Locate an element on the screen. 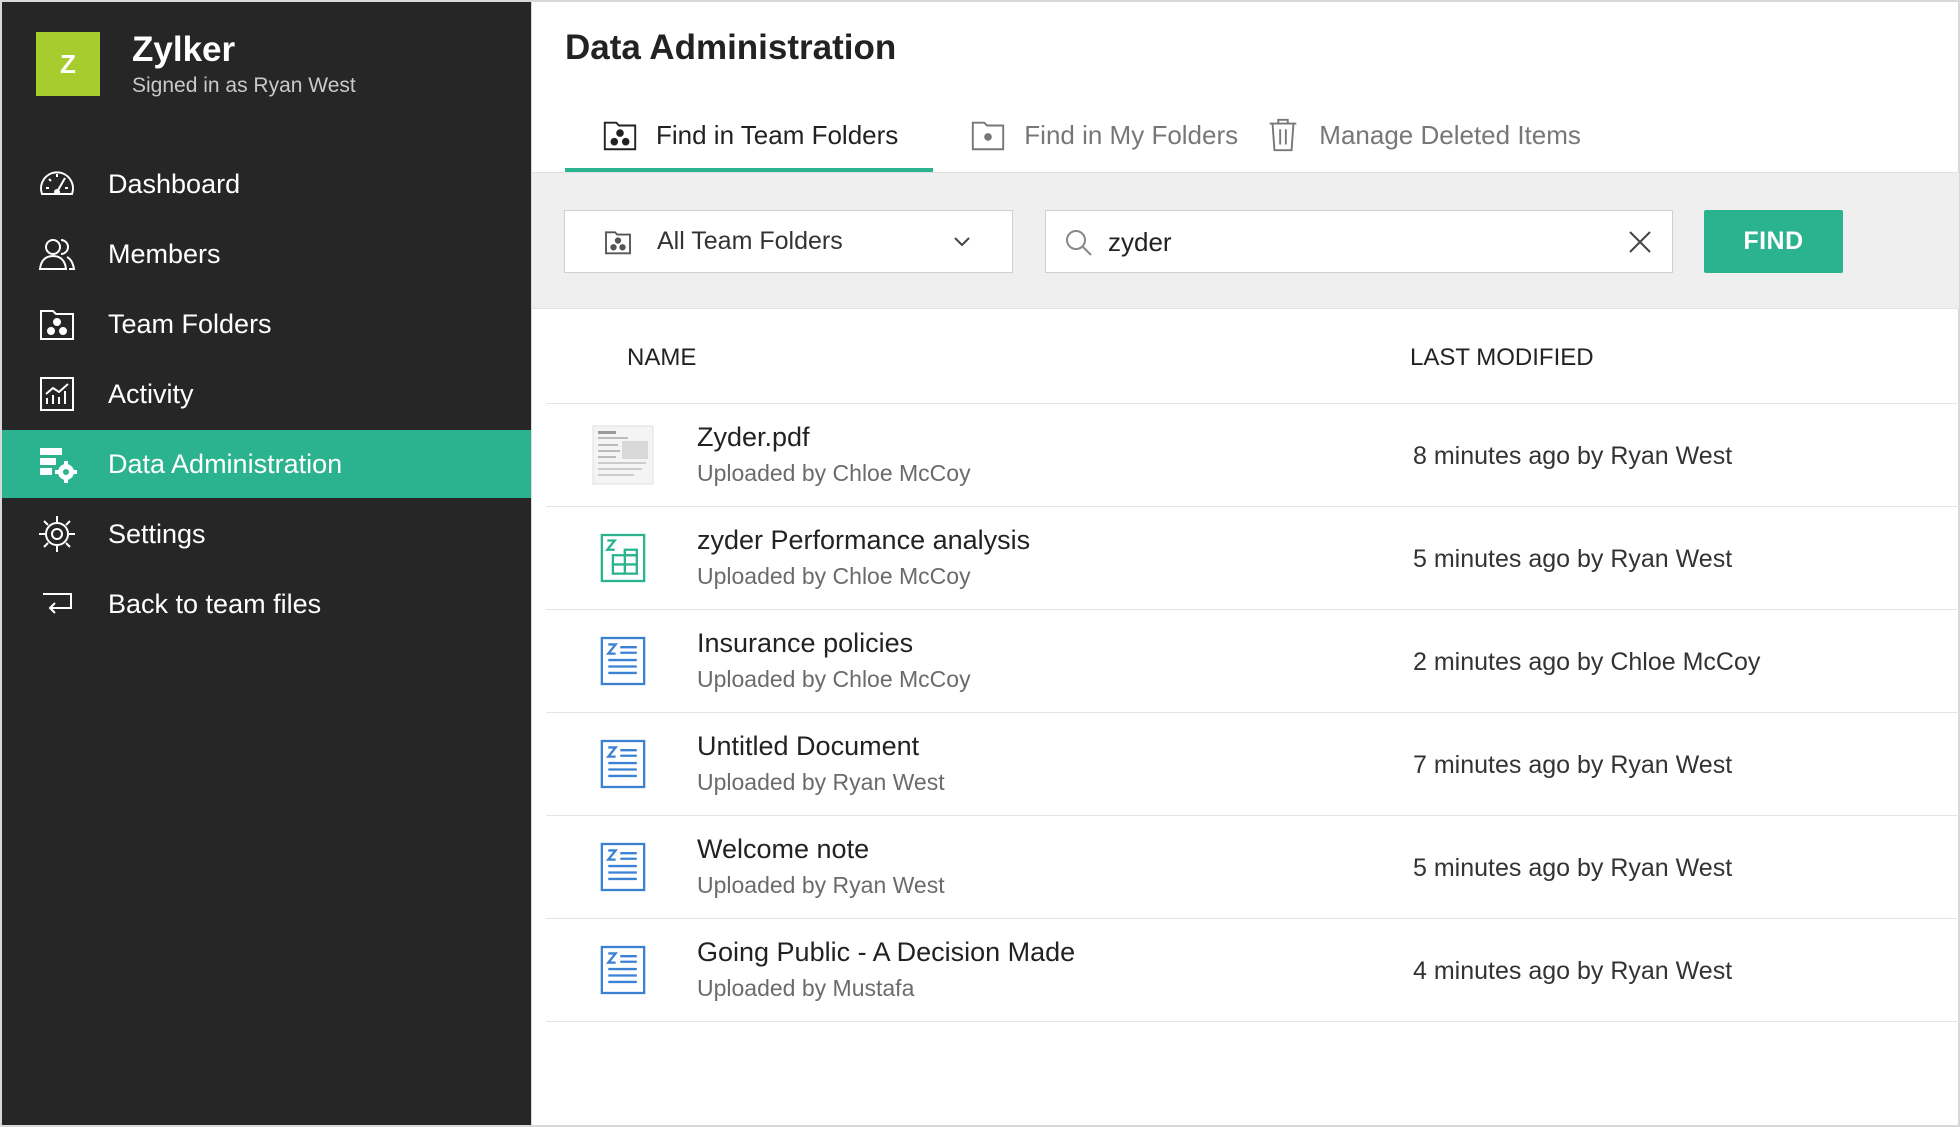 The image size is (1960, 1127). sidebar-item-team-folders: Team Folders is located at coordinates (266, 324).